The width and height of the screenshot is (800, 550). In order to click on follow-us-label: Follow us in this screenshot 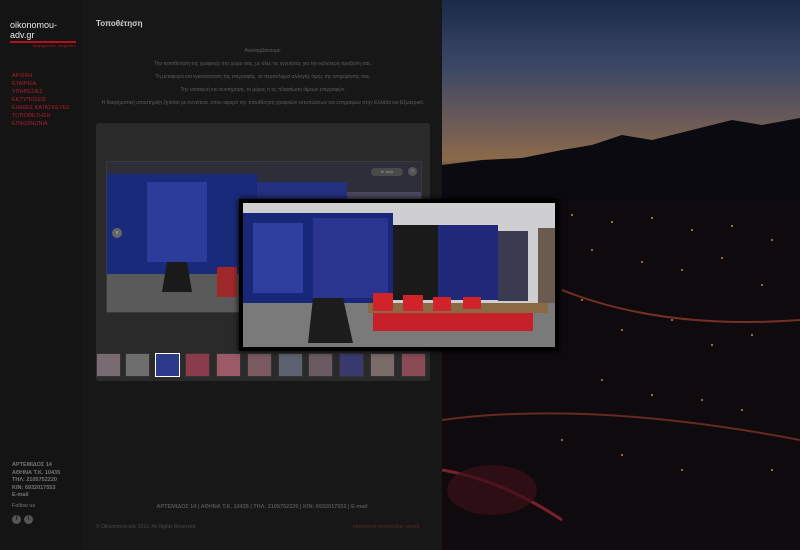, I will do `click(24, 506)`.